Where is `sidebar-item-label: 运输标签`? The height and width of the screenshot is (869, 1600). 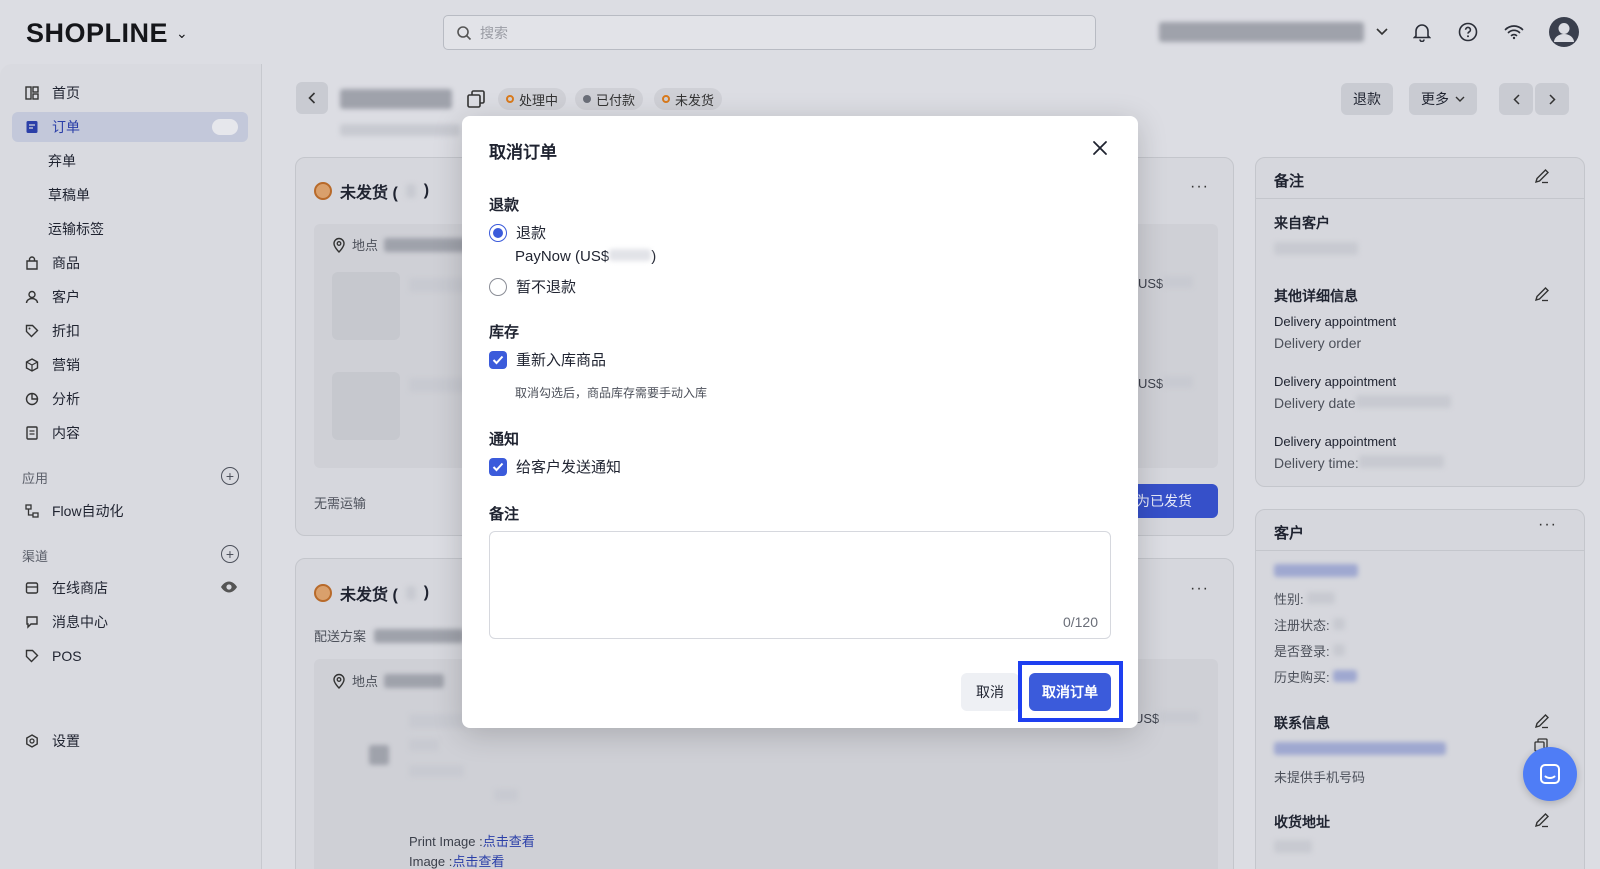
sidebar-item-label: 运输标签 is located at coordinates (76, 229).